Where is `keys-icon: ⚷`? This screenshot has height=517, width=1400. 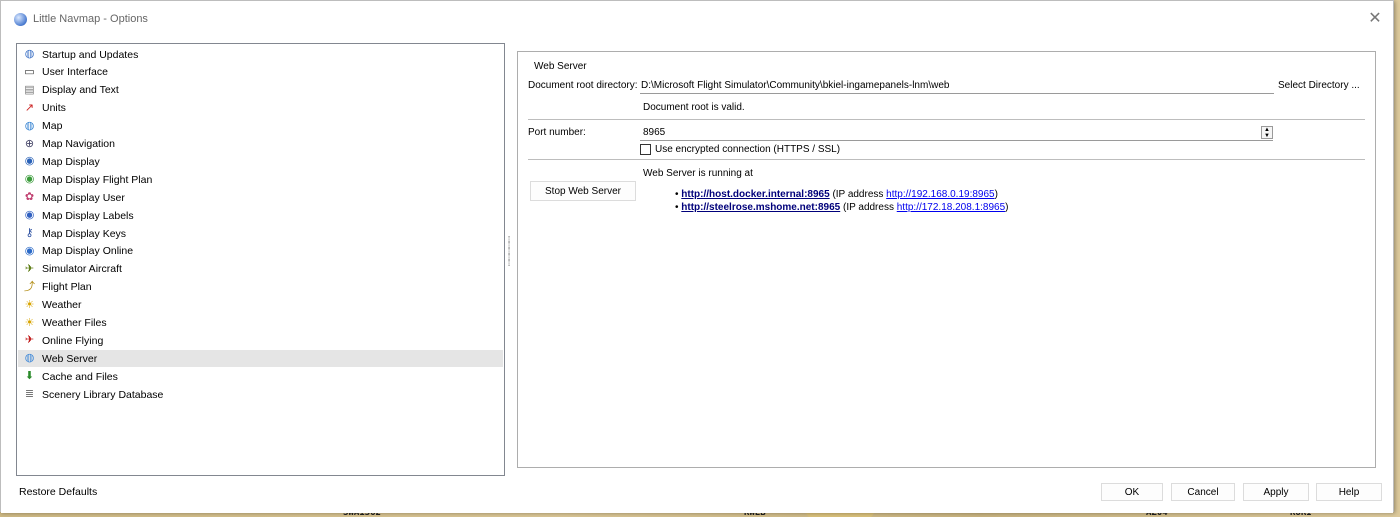 keys-icon: ⚷ is located at coordinates (29, 233).